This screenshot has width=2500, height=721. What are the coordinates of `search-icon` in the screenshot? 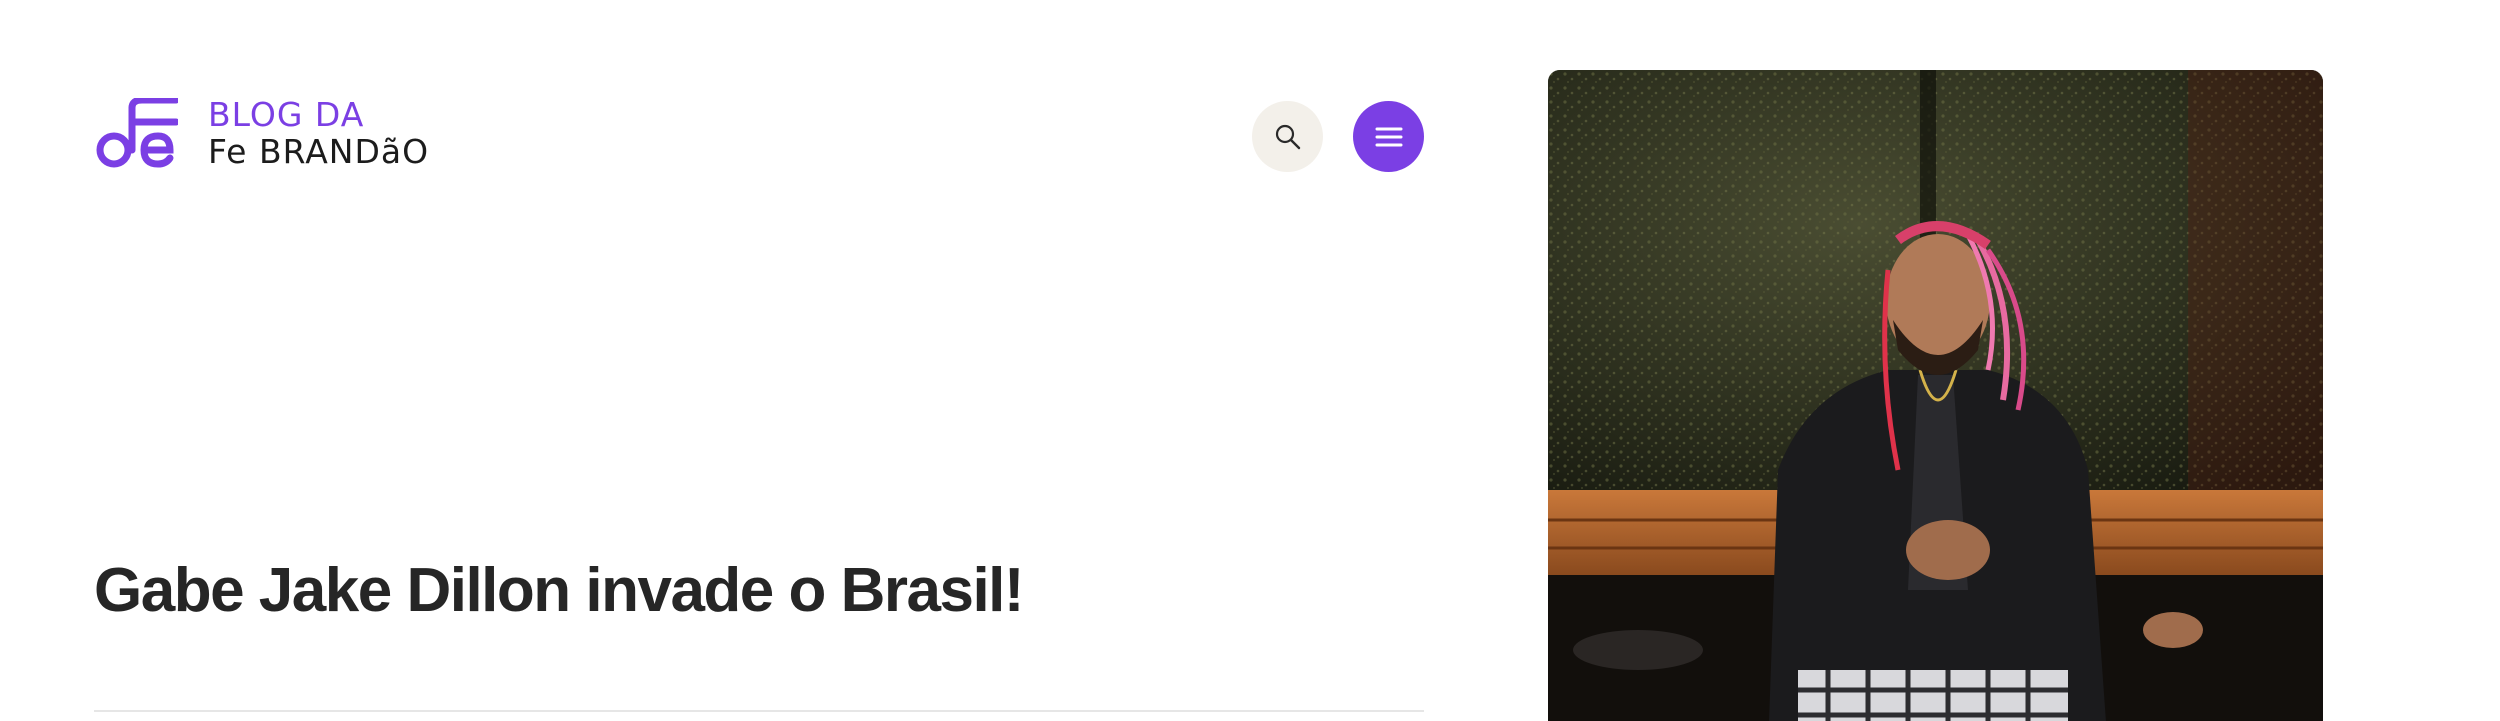 It's located at (1288, 137).